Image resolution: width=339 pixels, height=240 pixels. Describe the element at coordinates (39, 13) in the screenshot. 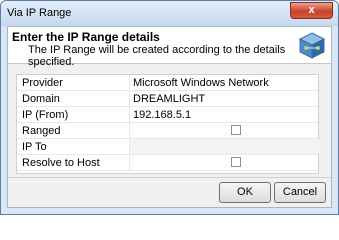

I see `window-title: Via IP Range` at that location.